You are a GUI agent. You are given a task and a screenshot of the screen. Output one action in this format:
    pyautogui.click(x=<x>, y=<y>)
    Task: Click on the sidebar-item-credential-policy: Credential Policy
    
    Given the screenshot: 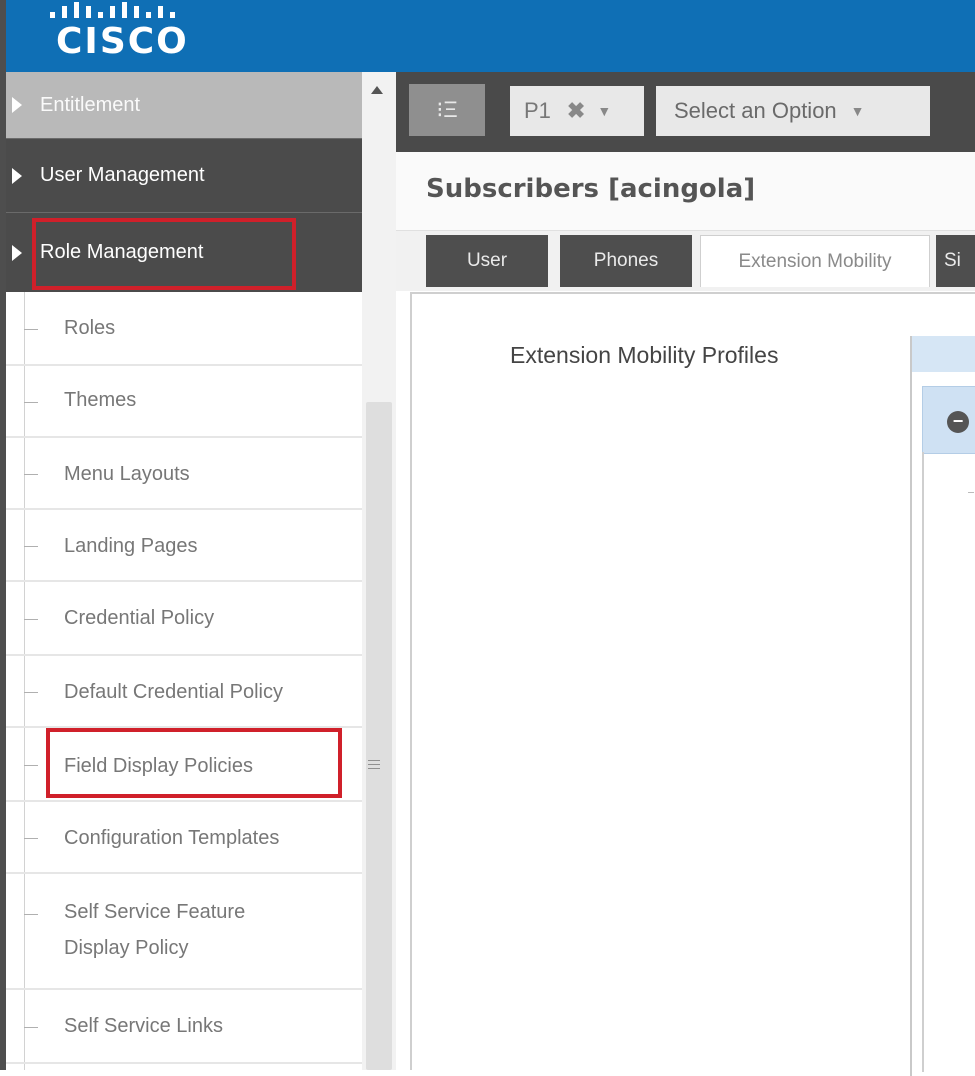 What is the action you would take?
    pyautogui.click(x=184, y=619)
    